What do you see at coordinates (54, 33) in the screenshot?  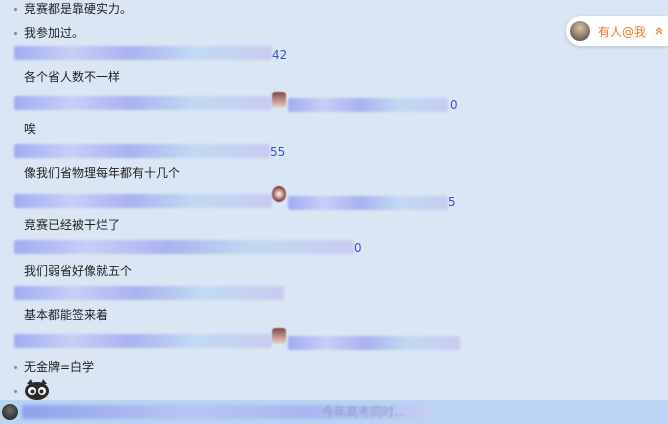 I see `message-text: 我参加过。` at bounding box center [54, 33].